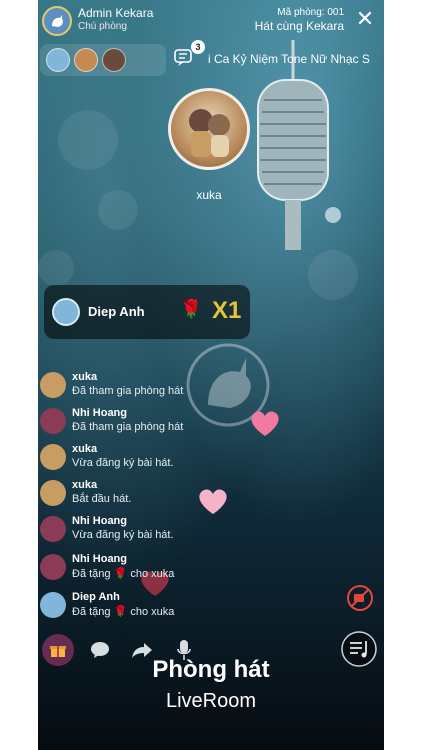  Describe the element at coordinates (299, 145) in the screenshot. I see `microphone-illustration` at that location.